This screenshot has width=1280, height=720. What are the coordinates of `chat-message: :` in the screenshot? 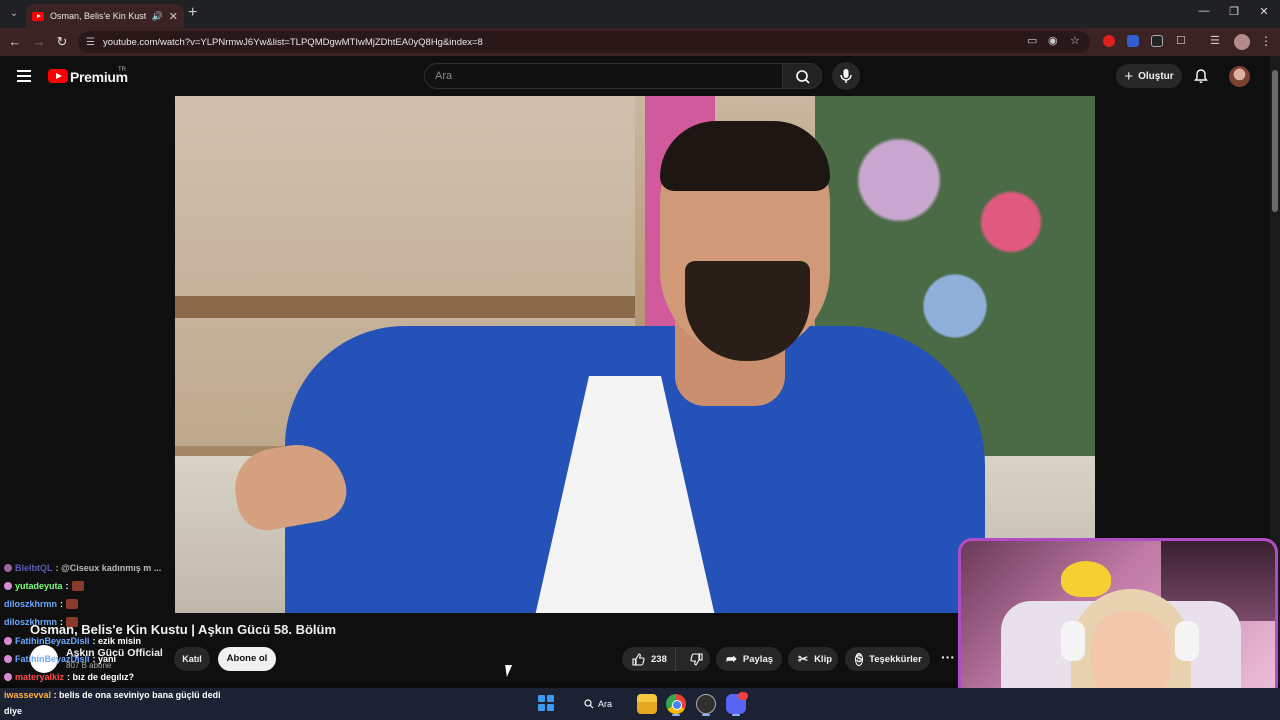 It's located at (67, 586).